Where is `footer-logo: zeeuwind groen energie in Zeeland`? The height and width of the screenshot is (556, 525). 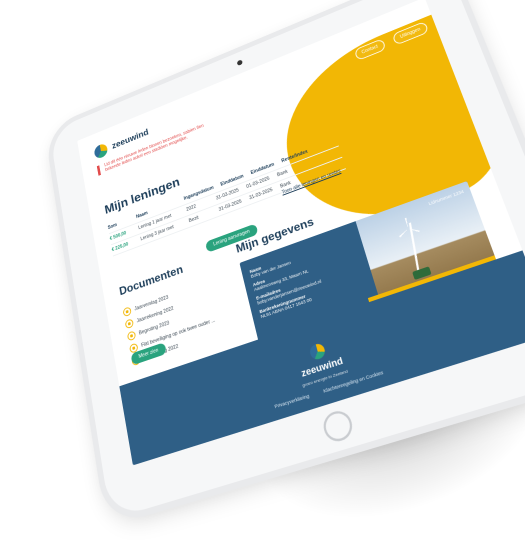 footer-logo: zeeuwind groen energie in Zeeland is located at coordinates (321, 362).